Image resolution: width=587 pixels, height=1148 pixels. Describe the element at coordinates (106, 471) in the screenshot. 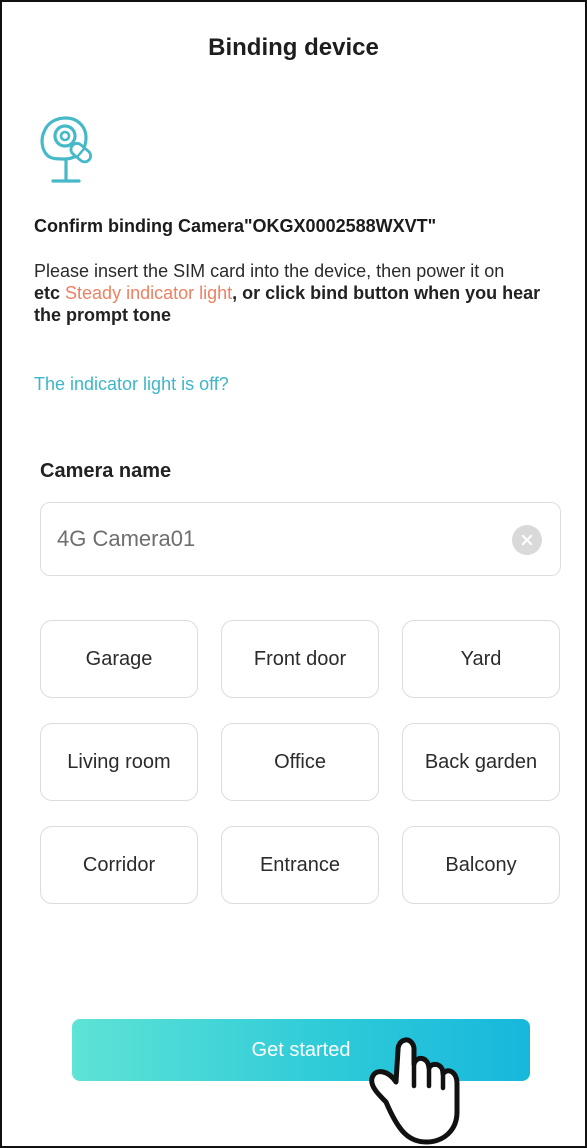

I see `camera-name-label: Camera name` at that location.